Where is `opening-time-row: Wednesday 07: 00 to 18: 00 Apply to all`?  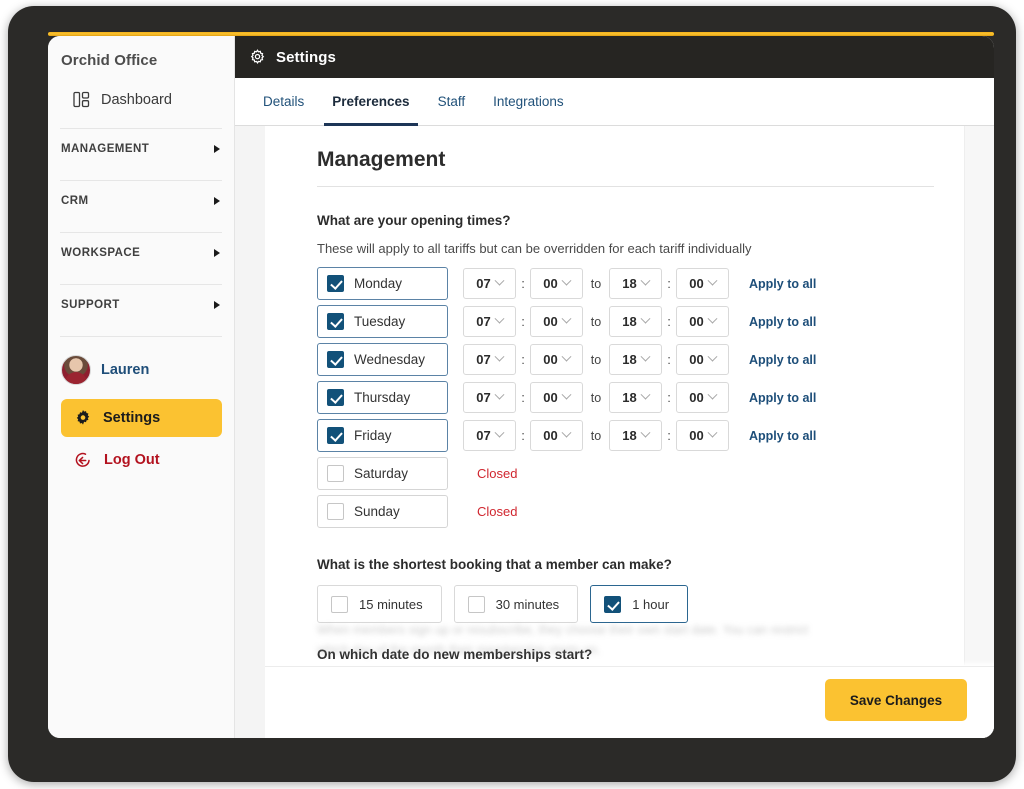 opening-time-row: Wednesday 07: 00 to 18: 00 Apply to all is located at coordinates (625, 359).